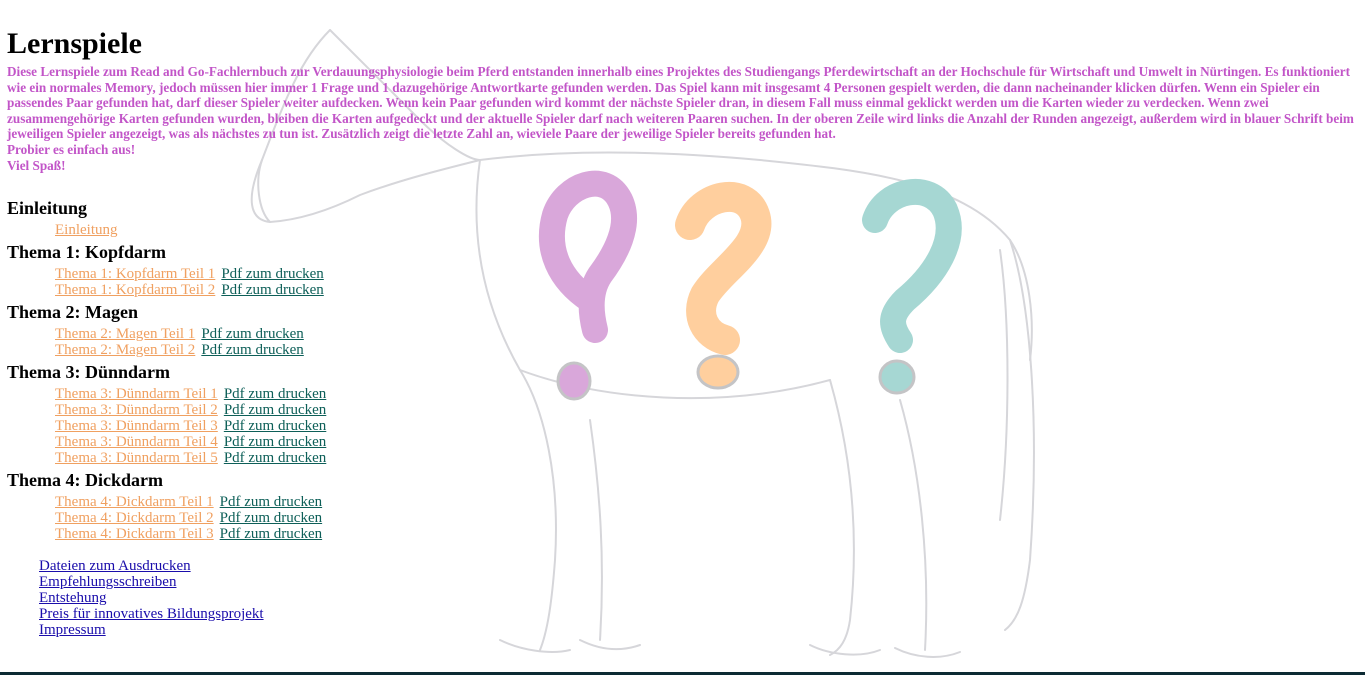 Image resolution: width=1365 pixels, height=675 pixels. I want to click on game-link: Thema 3: Dünndarm Teil 1, so click(136, 394).